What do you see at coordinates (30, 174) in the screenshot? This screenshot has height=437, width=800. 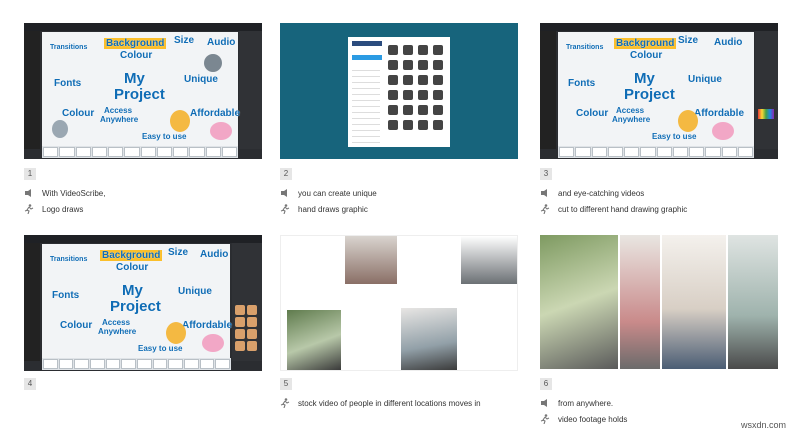 I see `frame-number: 1` at bounding box center [30, 174].